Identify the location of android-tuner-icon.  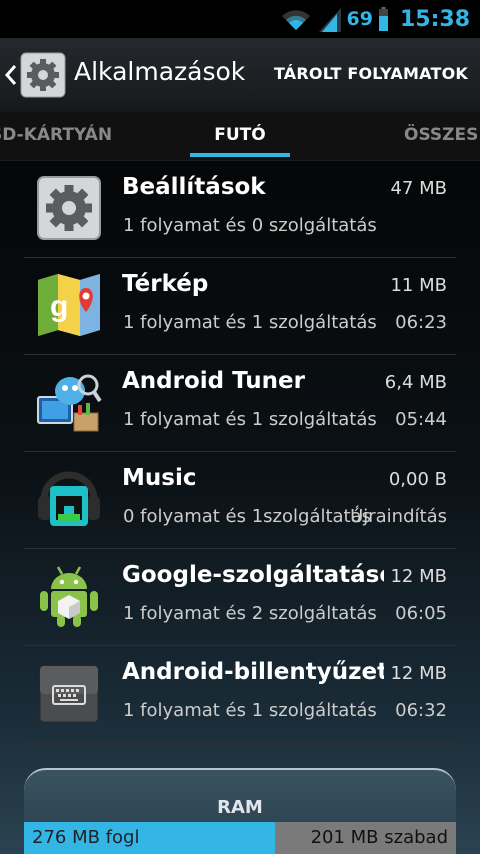
(69, 403).